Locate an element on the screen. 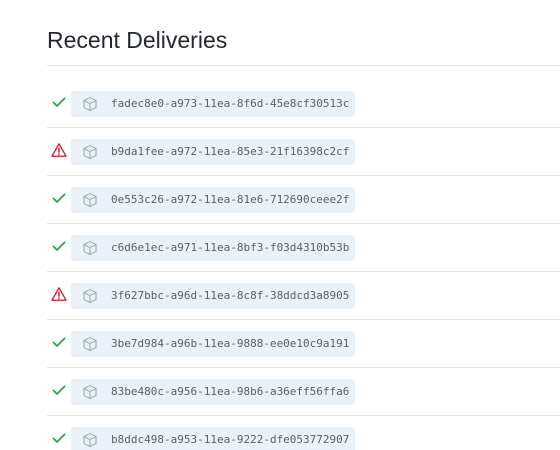 This screenshot has width=560, height=450. delivery-guid: 0e553c26-a972-11ea-81e6-712690ceee2f is located at coordinates (230, 199).